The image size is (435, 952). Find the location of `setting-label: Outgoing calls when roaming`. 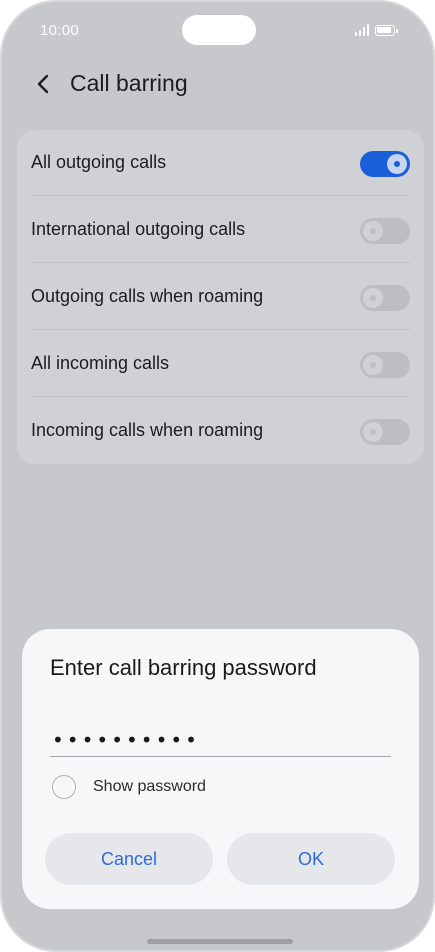

setting-label: Outgoing calls when roaming is located at coordinates (147, 296).